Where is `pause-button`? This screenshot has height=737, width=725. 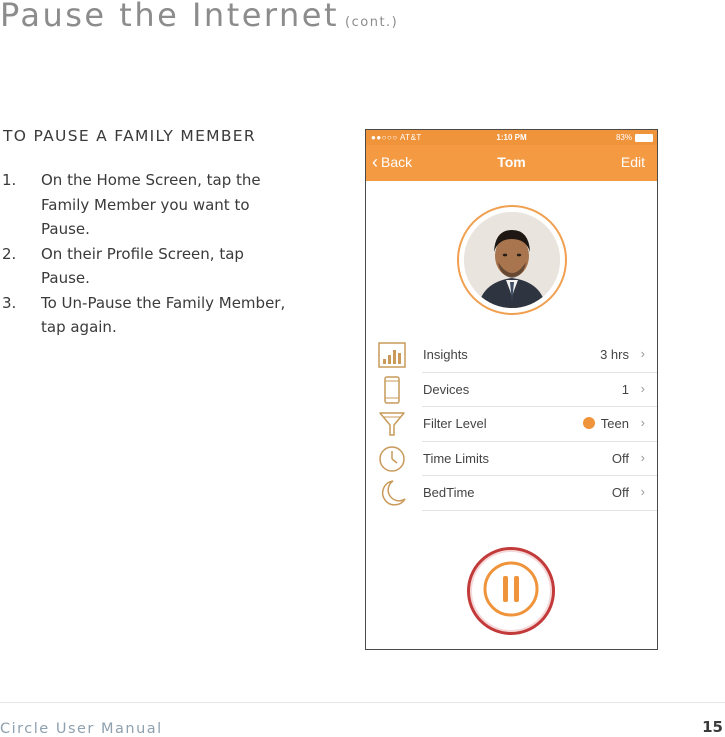 pause-button is located at coordinates (511, 591).